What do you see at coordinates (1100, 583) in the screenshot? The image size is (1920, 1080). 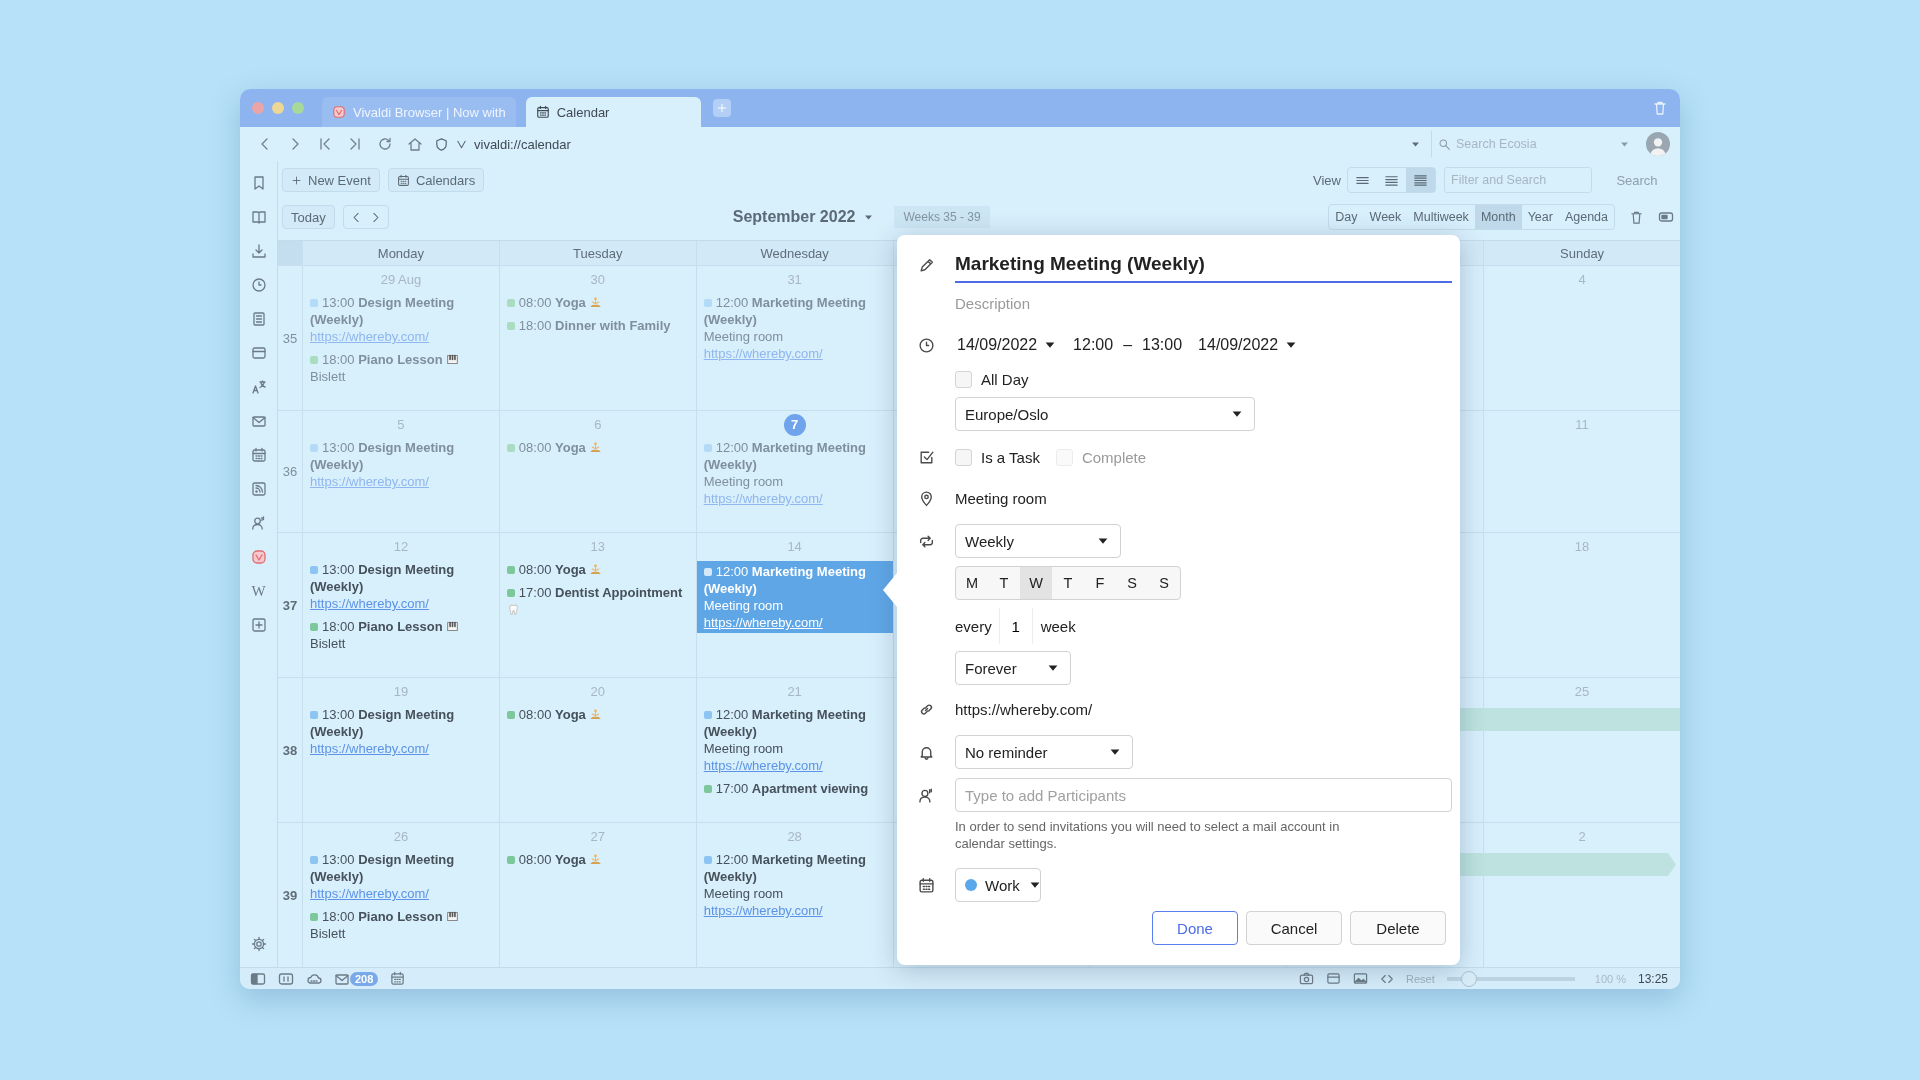 I see `weekday-button: F` at bounding box center [1100, 583].